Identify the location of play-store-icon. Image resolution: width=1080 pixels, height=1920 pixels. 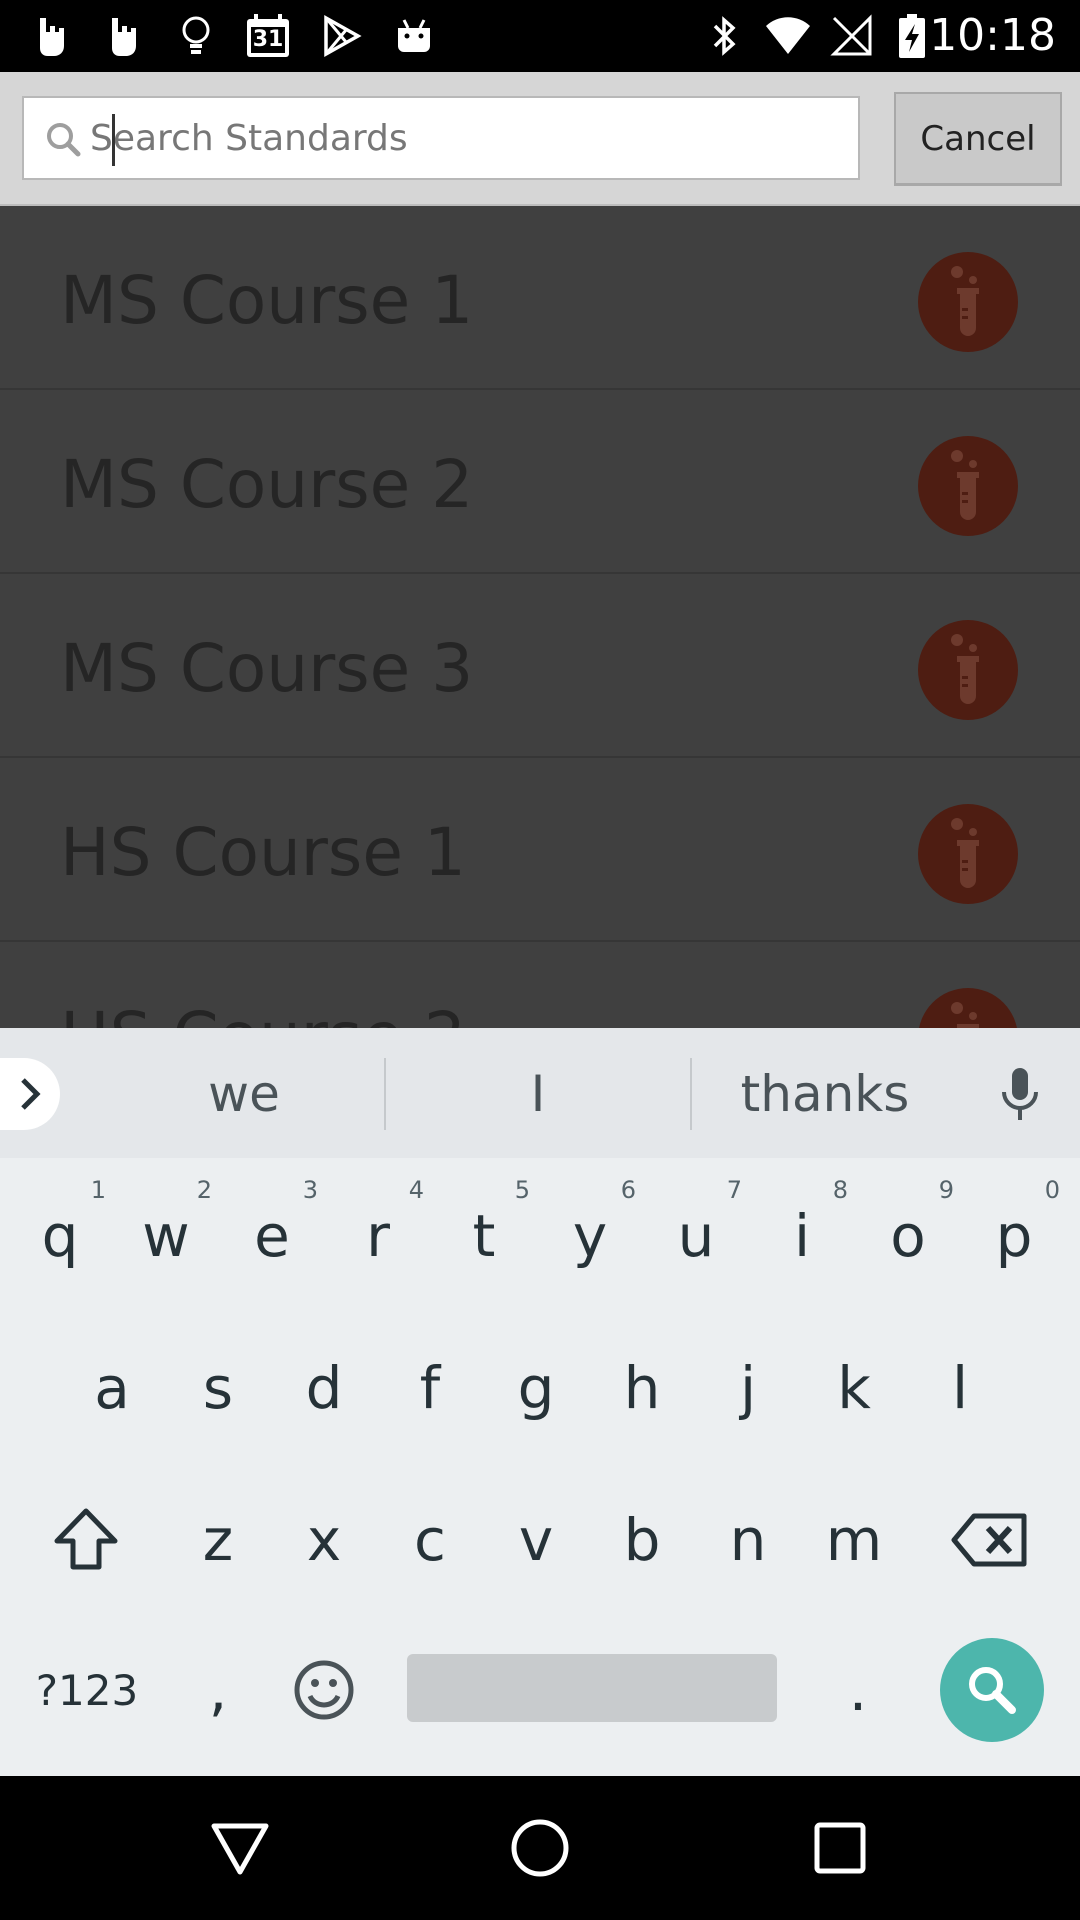
(342, 36).